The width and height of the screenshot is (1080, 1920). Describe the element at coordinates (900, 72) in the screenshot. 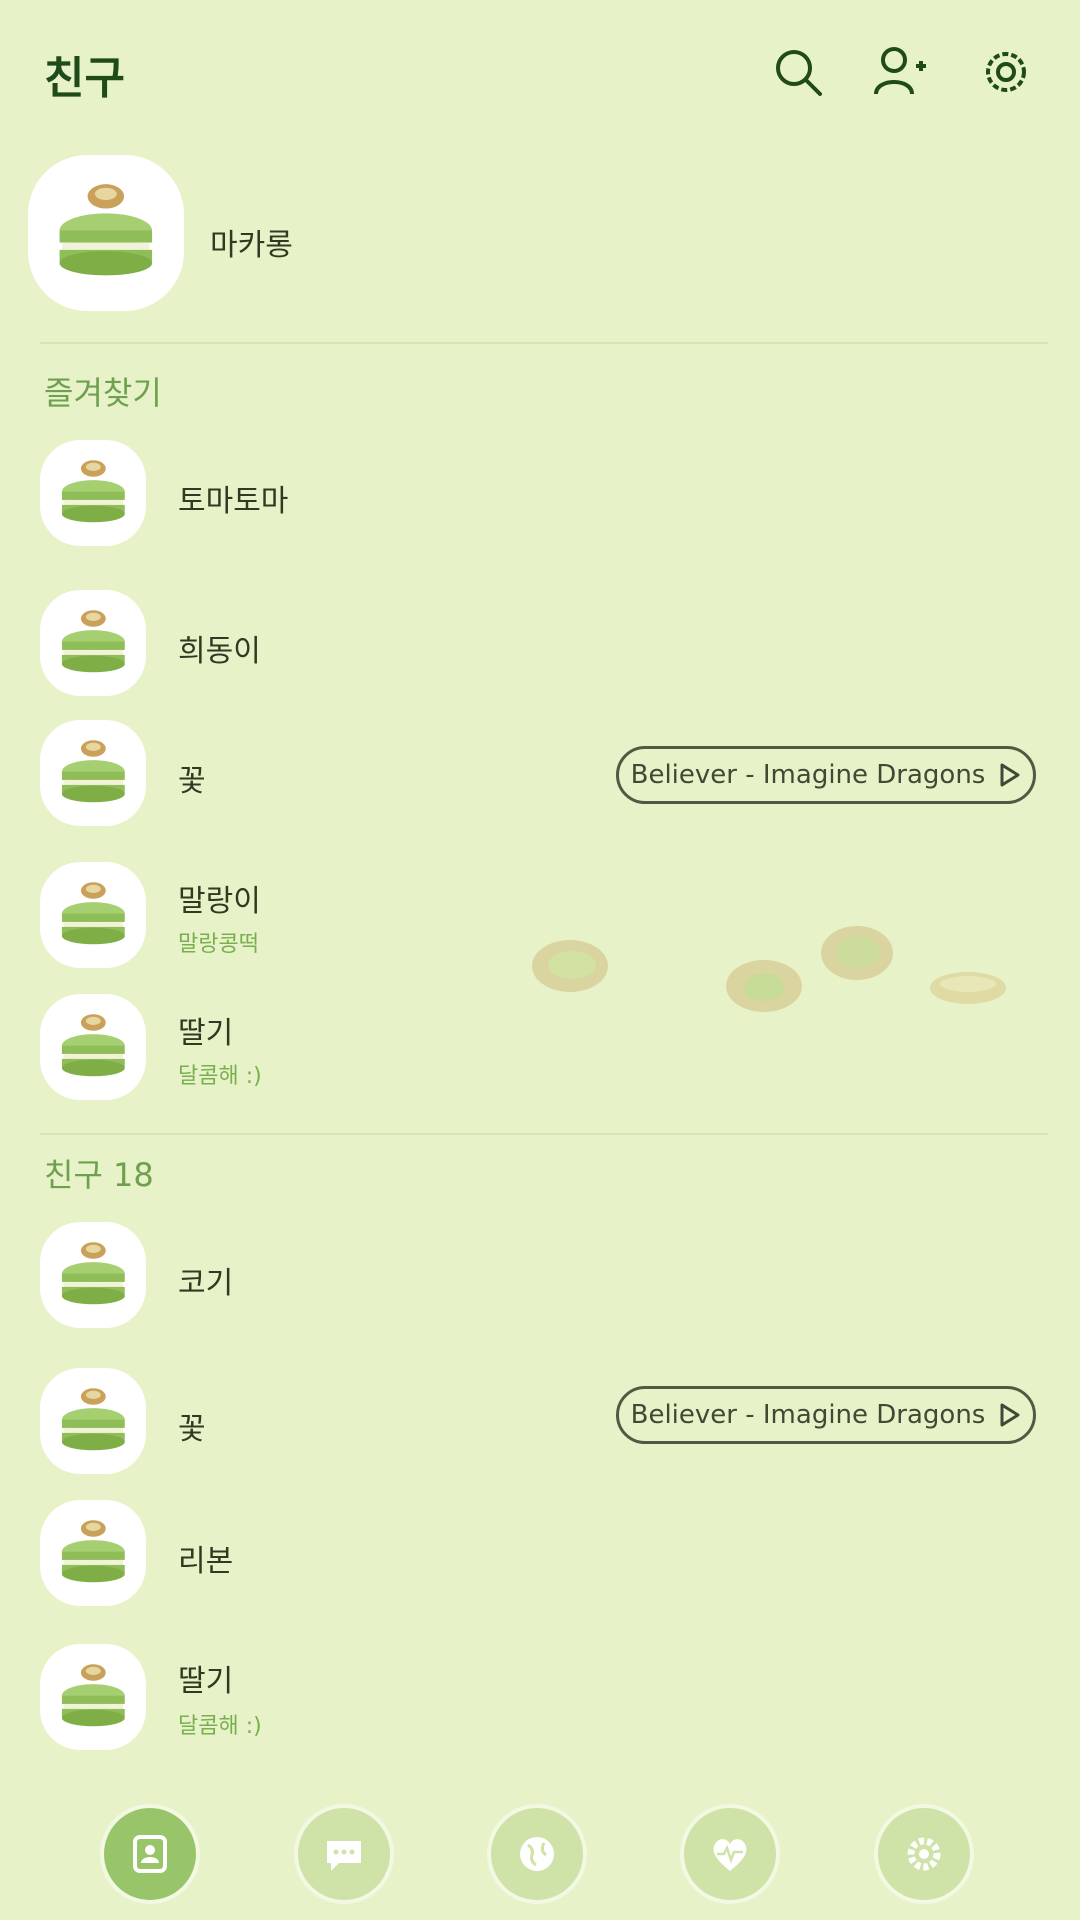

I see `add-friend-icon` at that location.